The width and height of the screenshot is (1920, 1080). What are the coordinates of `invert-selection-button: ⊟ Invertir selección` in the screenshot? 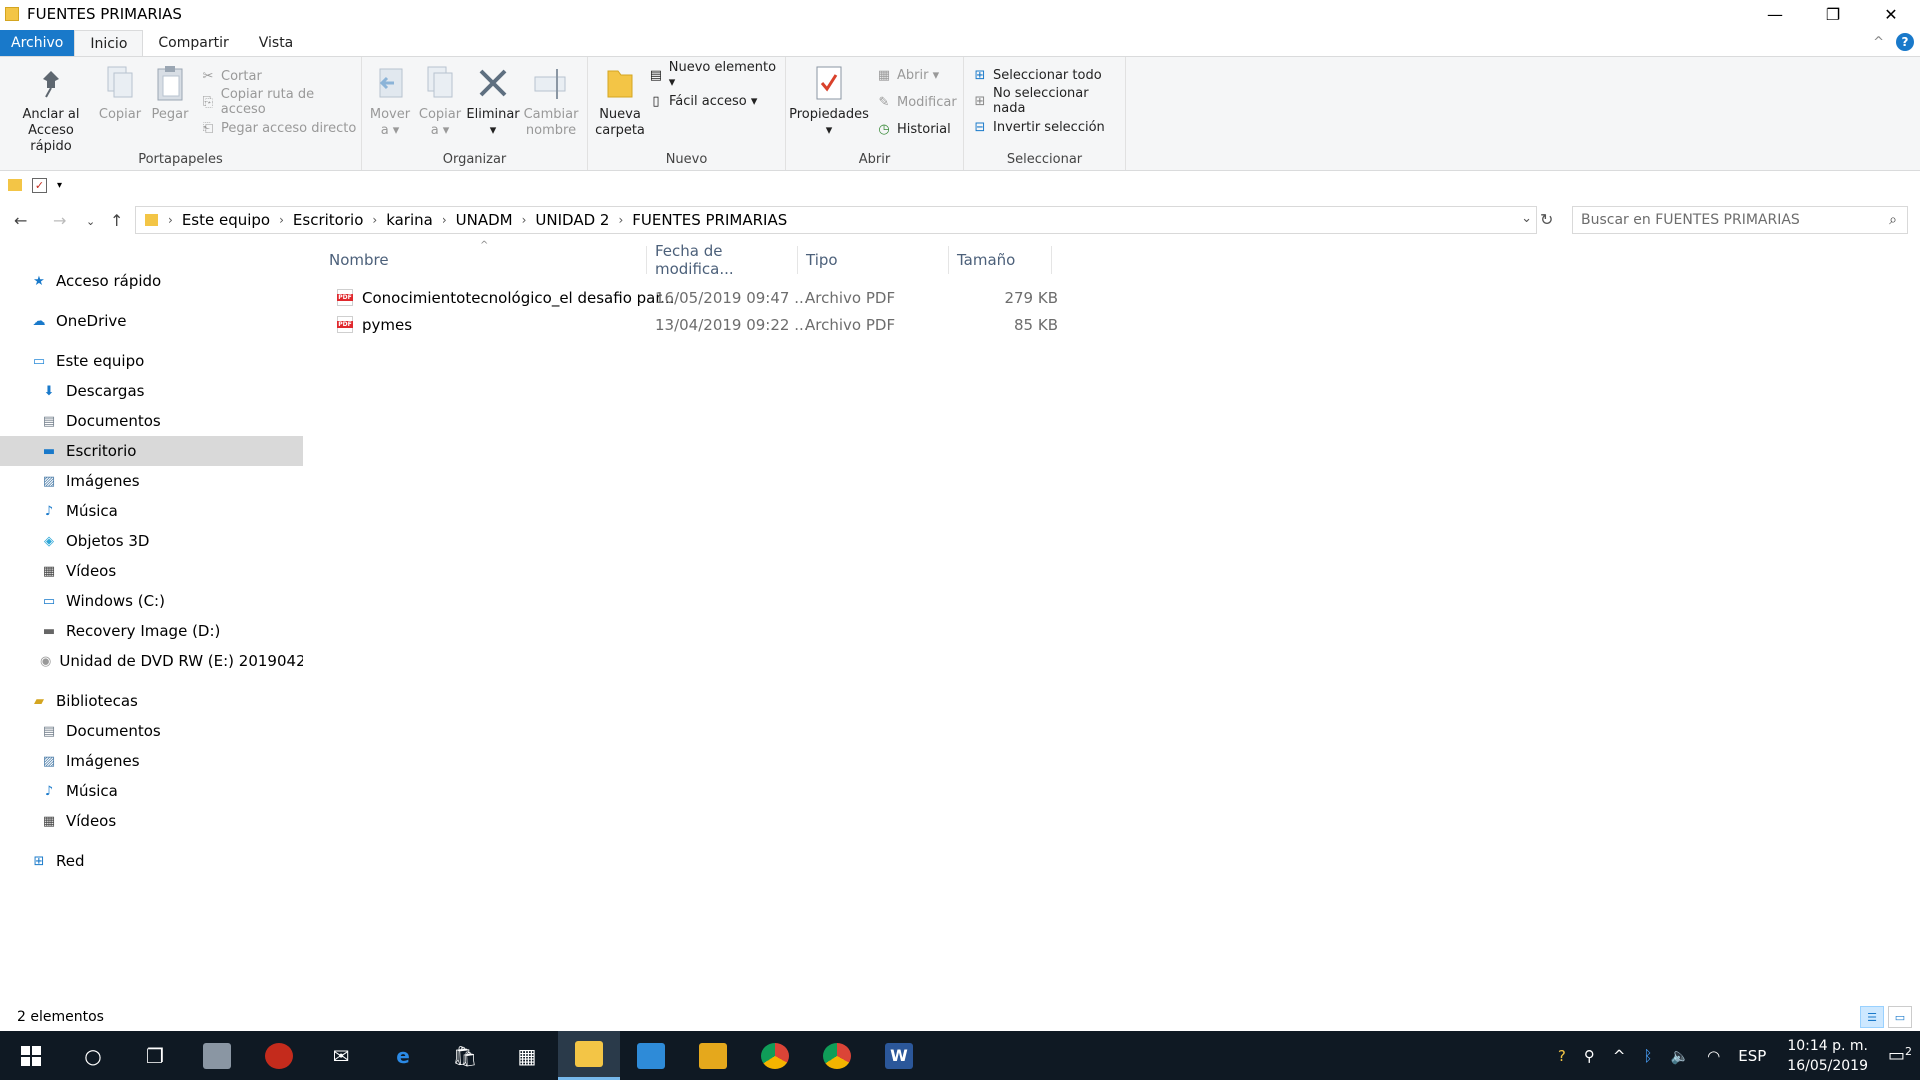 It's located at (1038, 127).